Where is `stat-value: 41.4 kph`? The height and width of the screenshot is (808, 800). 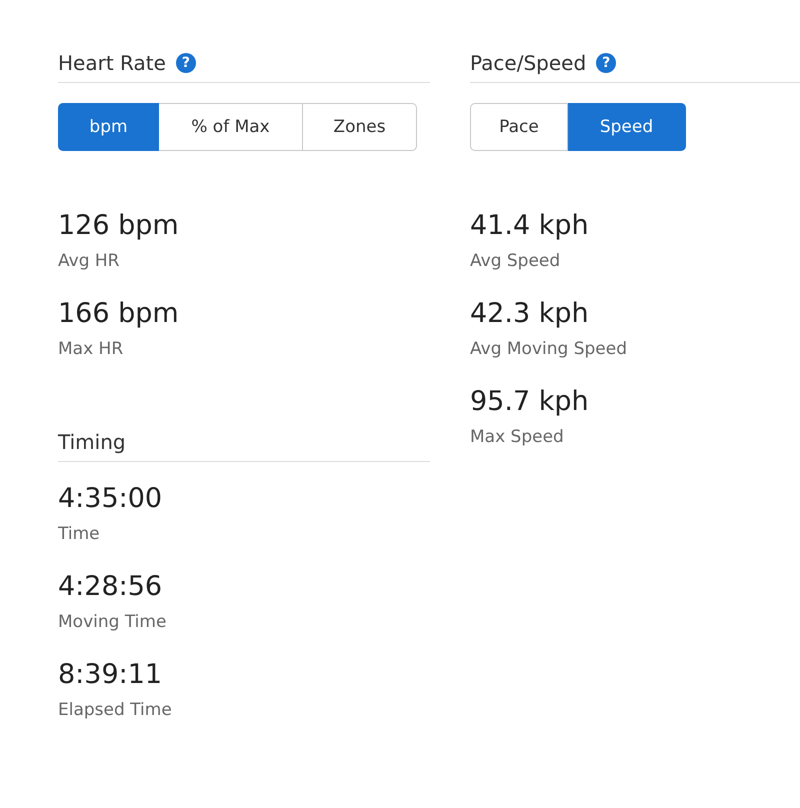 stat-value: 41.4 kph is located at coordinates (529, 226).